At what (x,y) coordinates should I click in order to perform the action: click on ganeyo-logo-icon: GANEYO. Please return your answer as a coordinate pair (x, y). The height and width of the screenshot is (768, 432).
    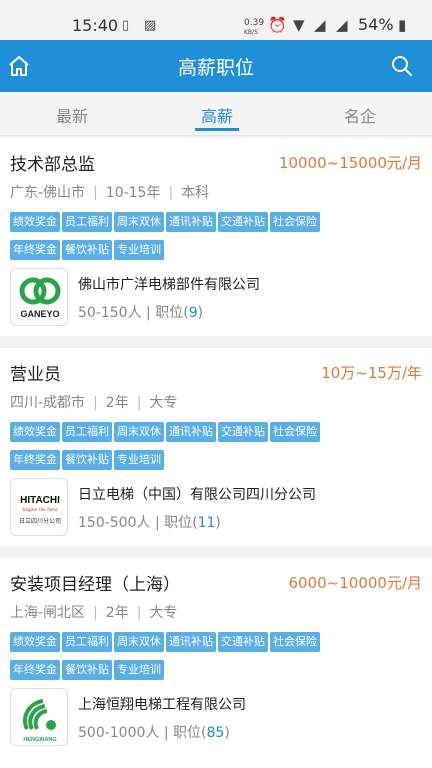
    Looking at the image, I should click on (40, 298).